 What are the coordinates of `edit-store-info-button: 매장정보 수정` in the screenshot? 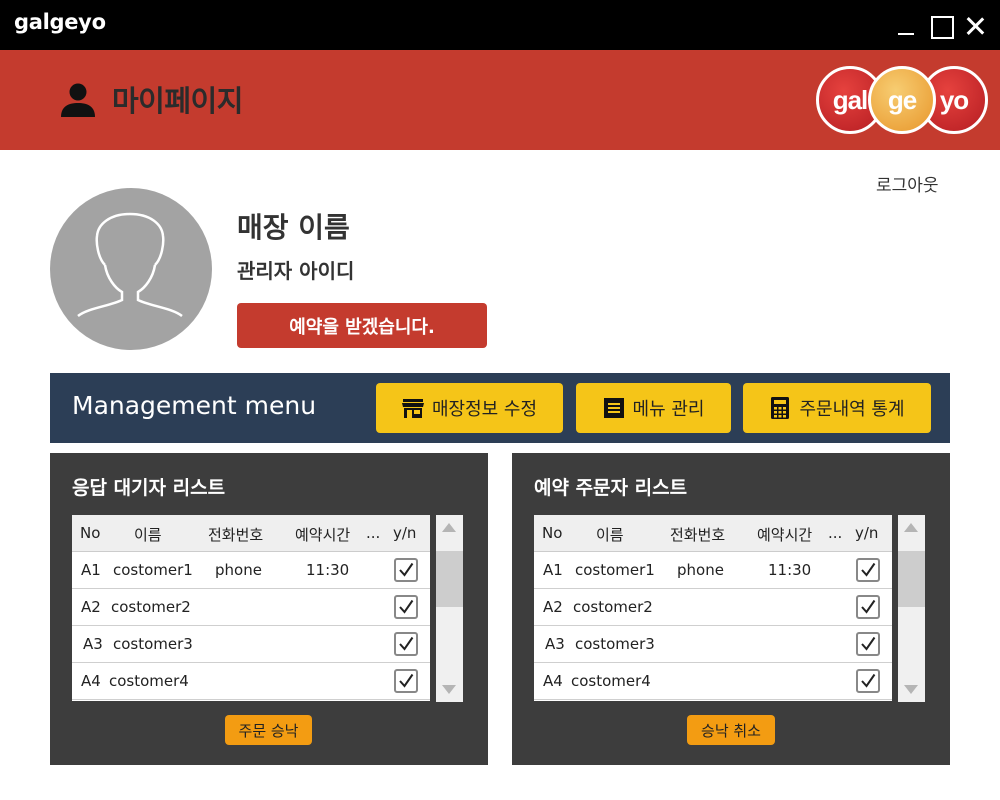 It's located at (469, 408).